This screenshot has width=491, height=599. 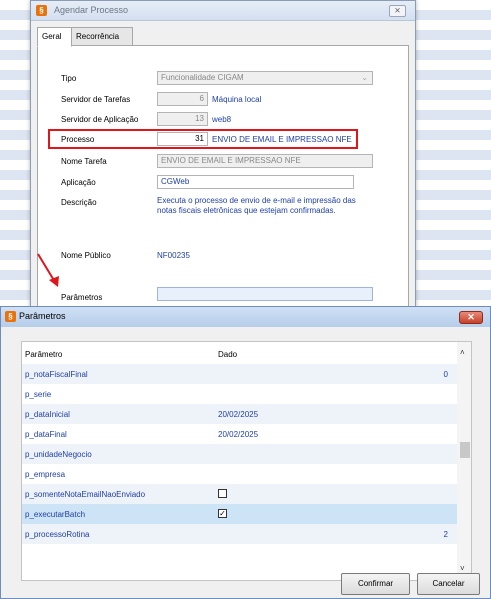 What do you see at coordinates (38, 394) in the screenshot?
I see `param-name: p_serie` at bounding box center [38, 394].